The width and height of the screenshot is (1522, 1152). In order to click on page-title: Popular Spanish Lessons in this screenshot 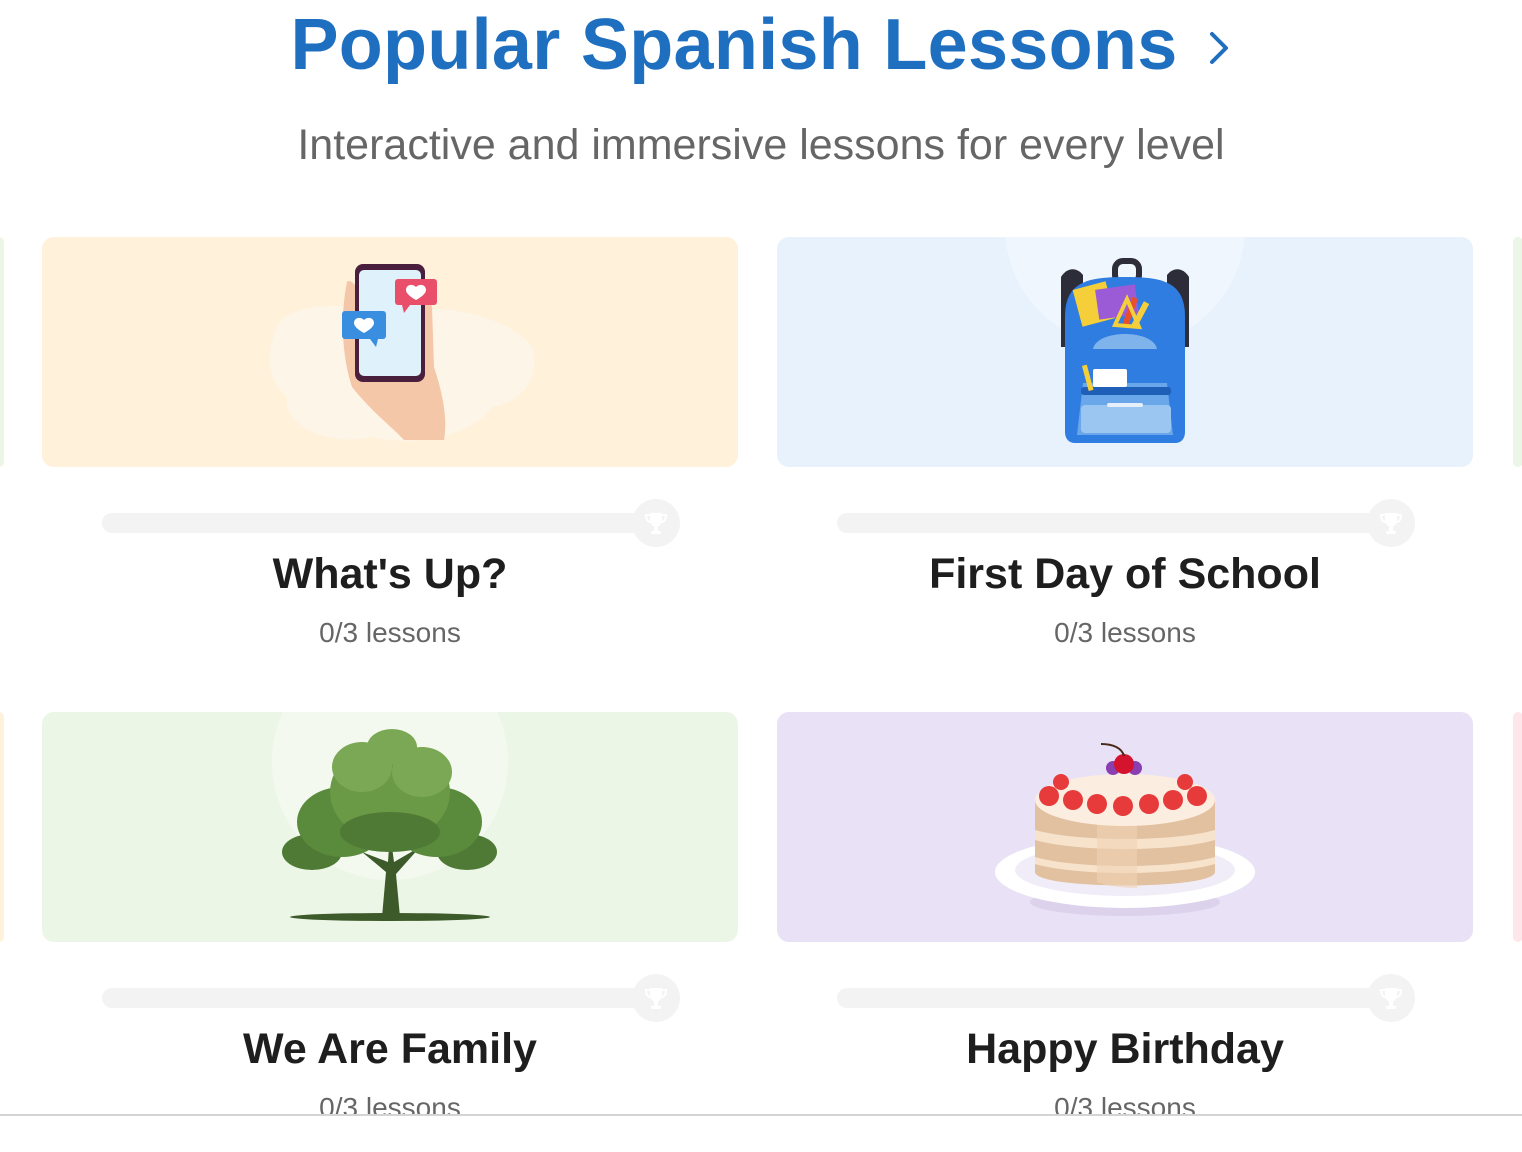, I will do `click(734, 45)`.